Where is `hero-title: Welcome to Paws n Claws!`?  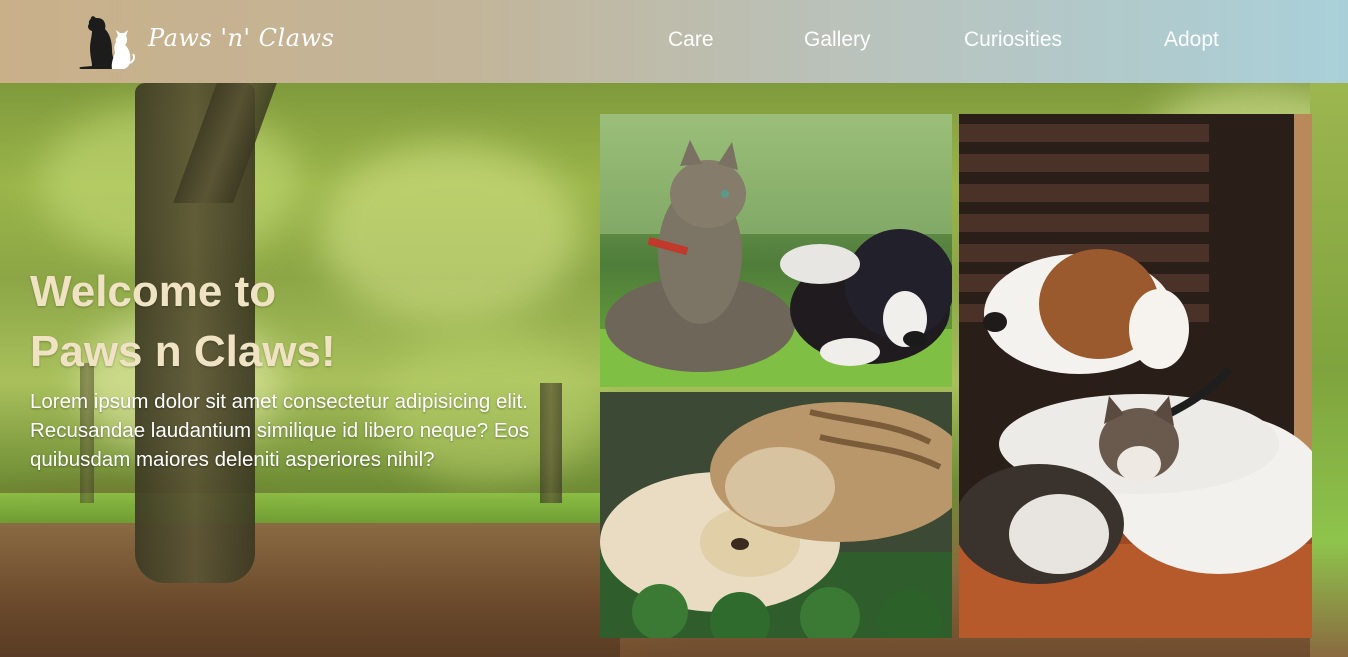 hero-title: Welcome to Paws n Claws! is located at coordinates (310, 322).